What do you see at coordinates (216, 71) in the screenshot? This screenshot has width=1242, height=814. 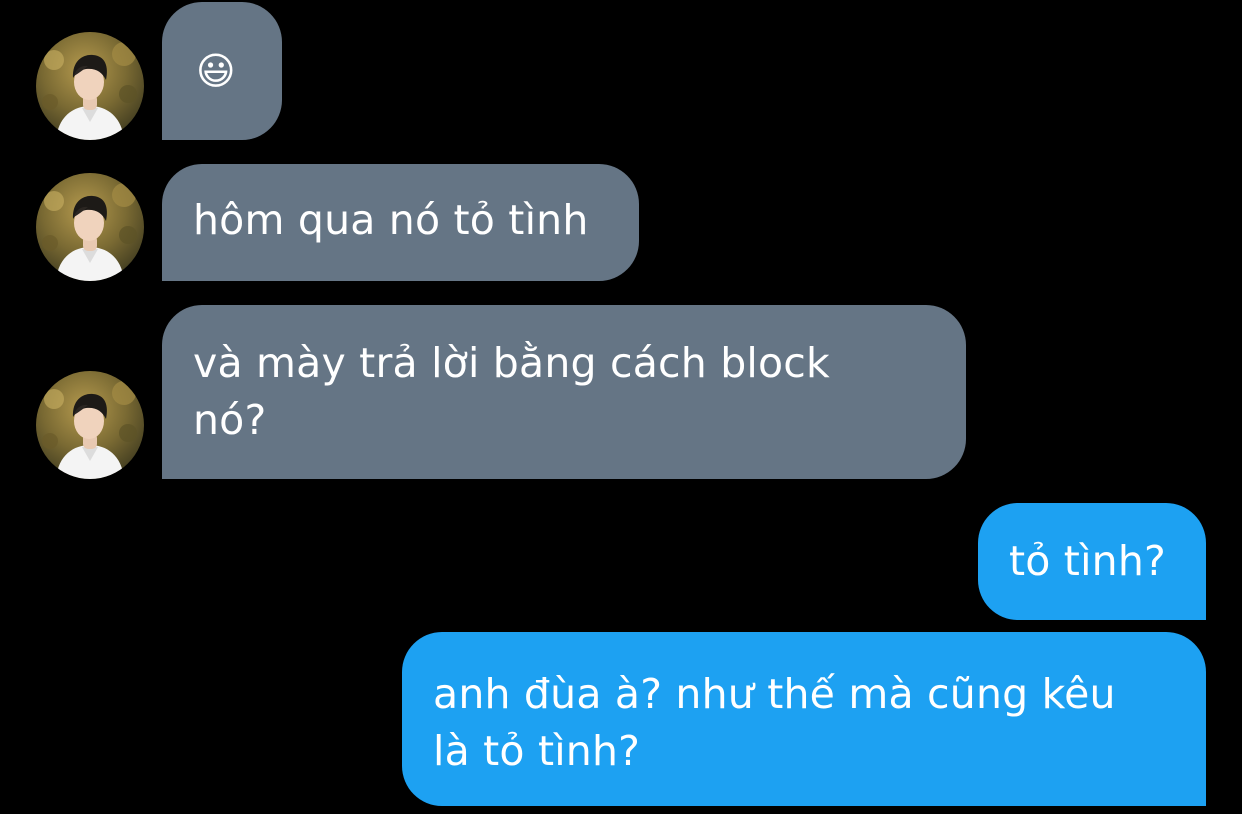 I see `smiley-emoji: 😃` at bounding box center [216, 71].